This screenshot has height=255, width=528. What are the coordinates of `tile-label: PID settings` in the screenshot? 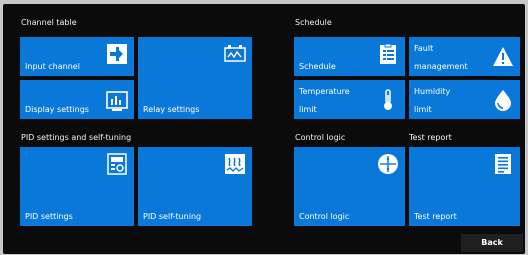 It's located at (49, 216).